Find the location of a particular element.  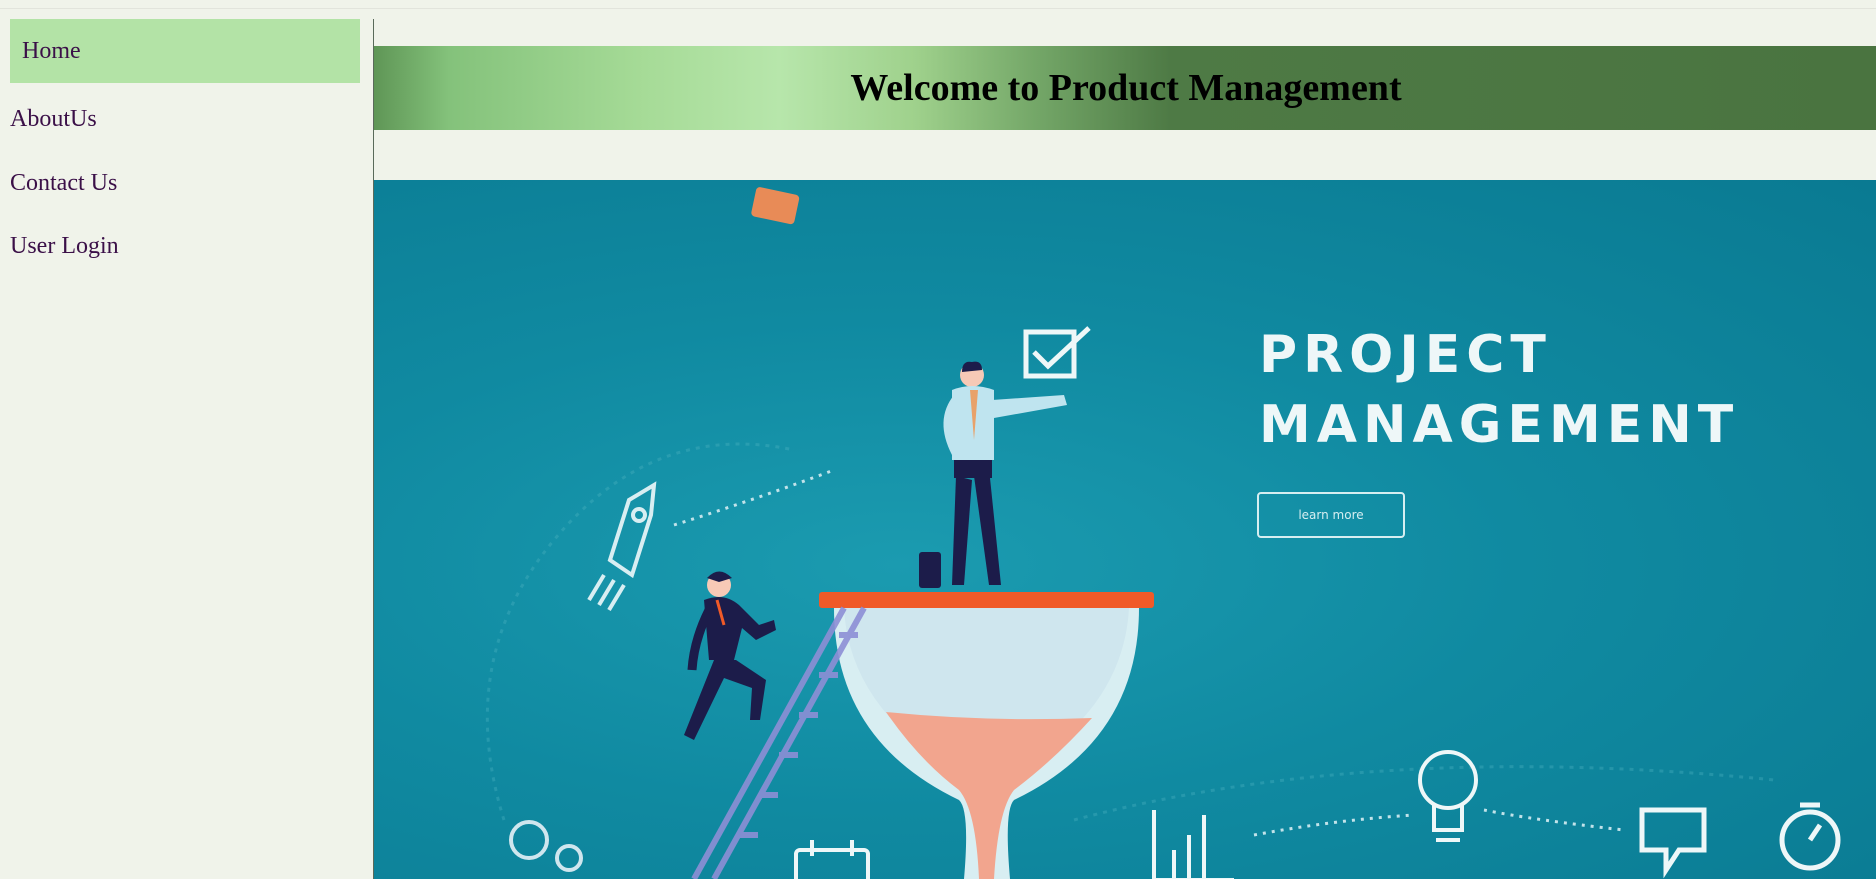

learn-more-button: learn more is located at coordinates (1331, 515).